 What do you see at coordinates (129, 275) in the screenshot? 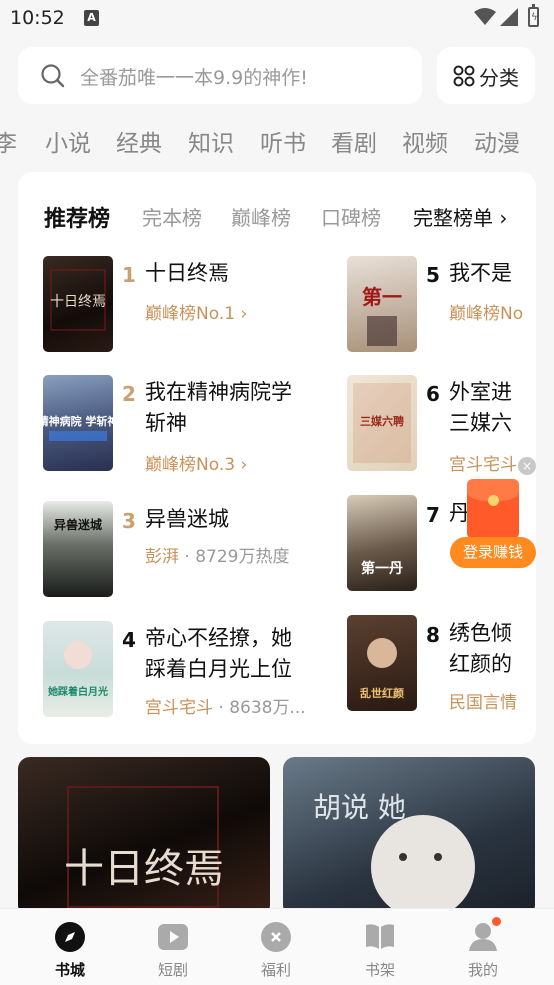
I see `rank-number: 1` at bounding box center [129, 275].